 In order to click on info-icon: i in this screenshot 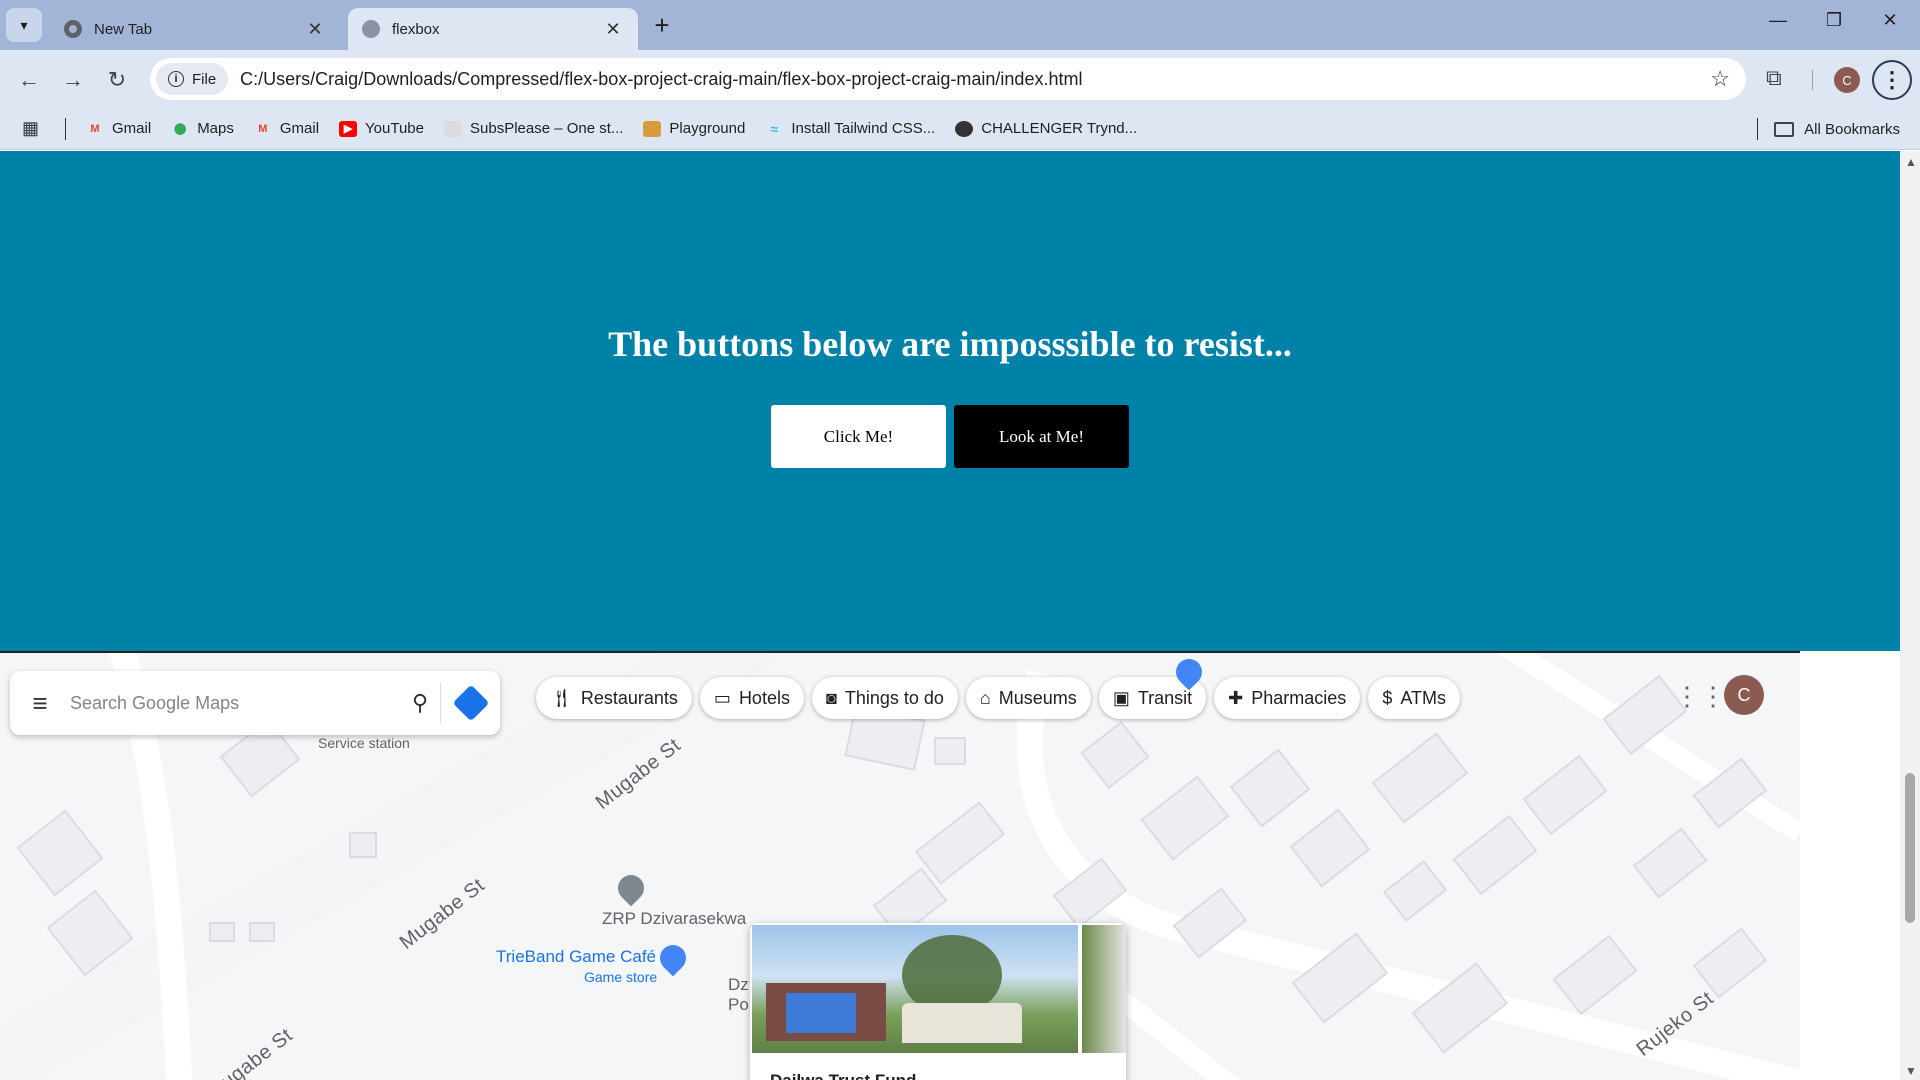, I will do `click(176, 79)`.